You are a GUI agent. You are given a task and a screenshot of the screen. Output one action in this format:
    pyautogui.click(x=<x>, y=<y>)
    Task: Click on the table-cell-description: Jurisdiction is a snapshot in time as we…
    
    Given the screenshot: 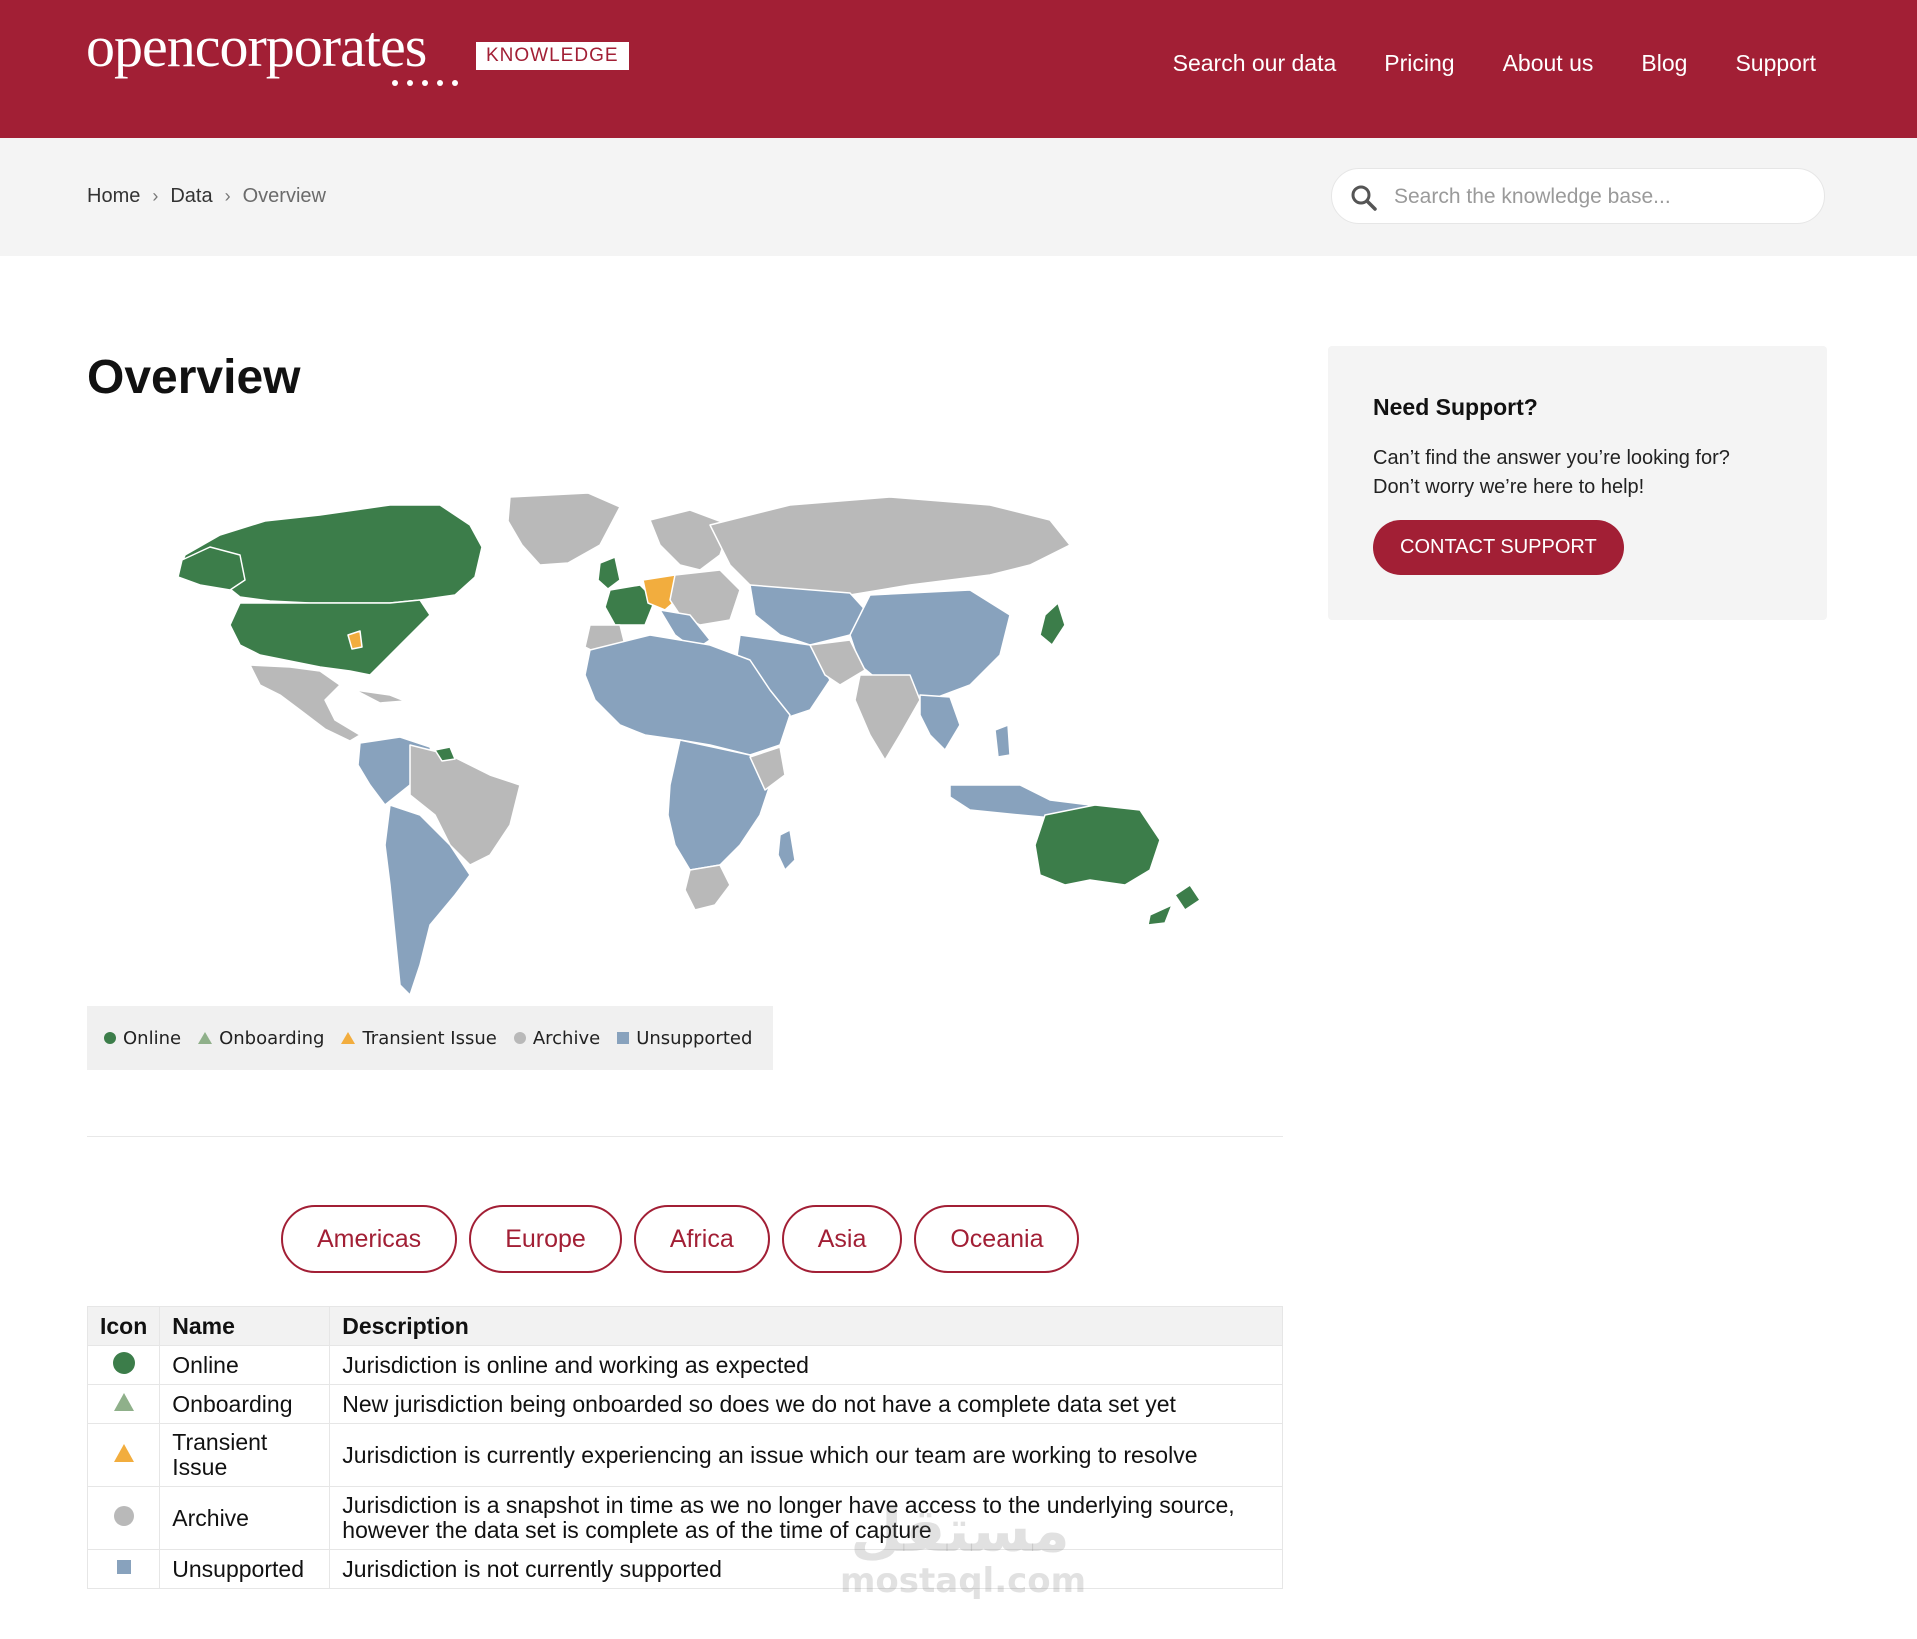 What is the action you would take?
    pyautogui.click(x=806, y=1518)
    